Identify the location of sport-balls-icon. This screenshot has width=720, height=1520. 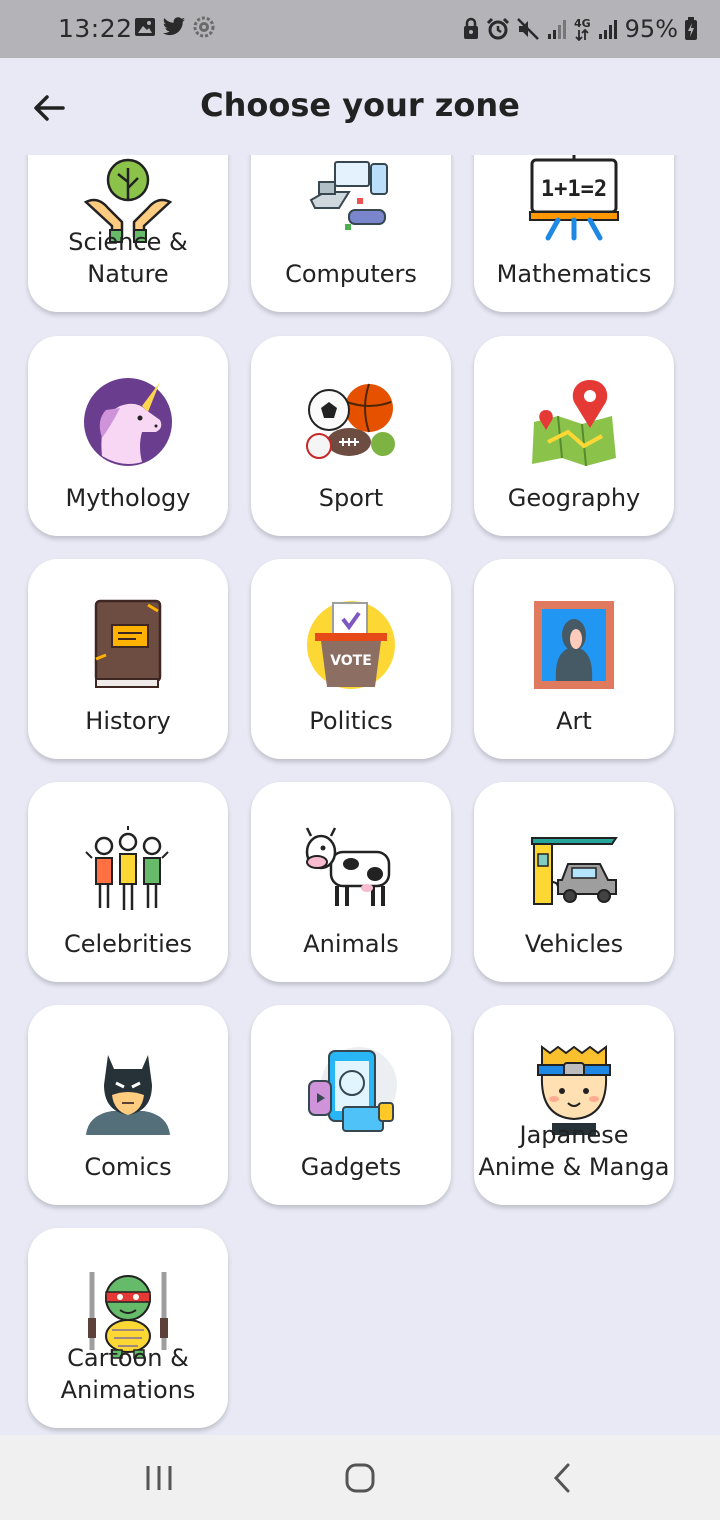
(351, 422).